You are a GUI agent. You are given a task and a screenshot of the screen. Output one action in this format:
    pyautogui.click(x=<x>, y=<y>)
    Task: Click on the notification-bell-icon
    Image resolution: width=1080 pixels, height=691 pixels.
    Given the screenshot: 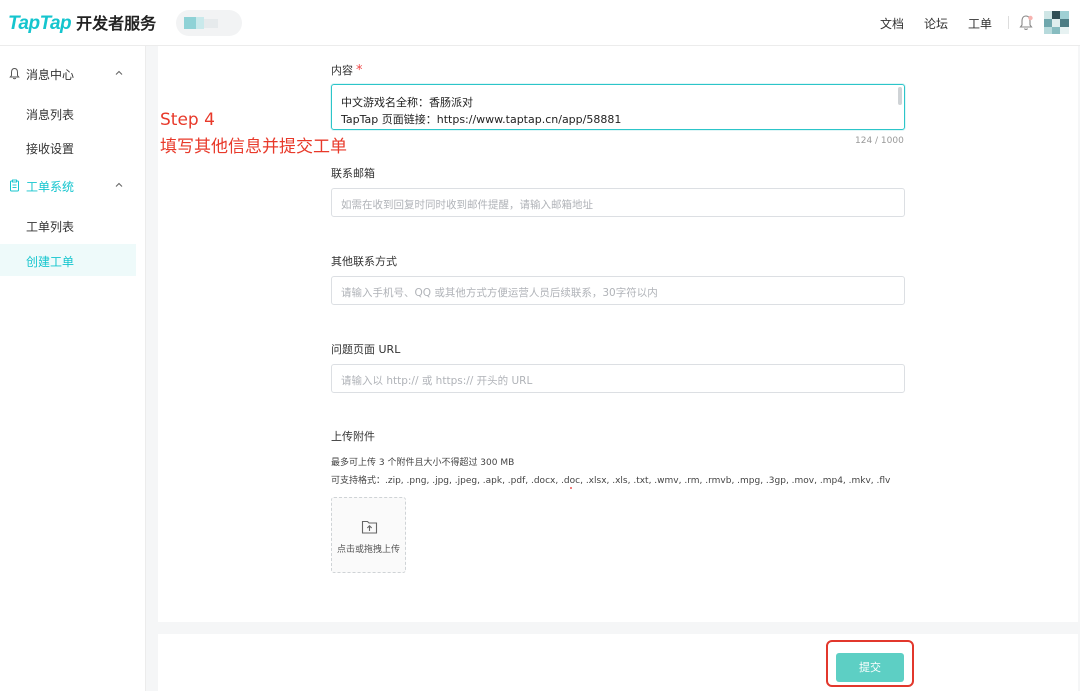 What is the action you would take?
    pyautogui.click(x=1026, y=23)
    